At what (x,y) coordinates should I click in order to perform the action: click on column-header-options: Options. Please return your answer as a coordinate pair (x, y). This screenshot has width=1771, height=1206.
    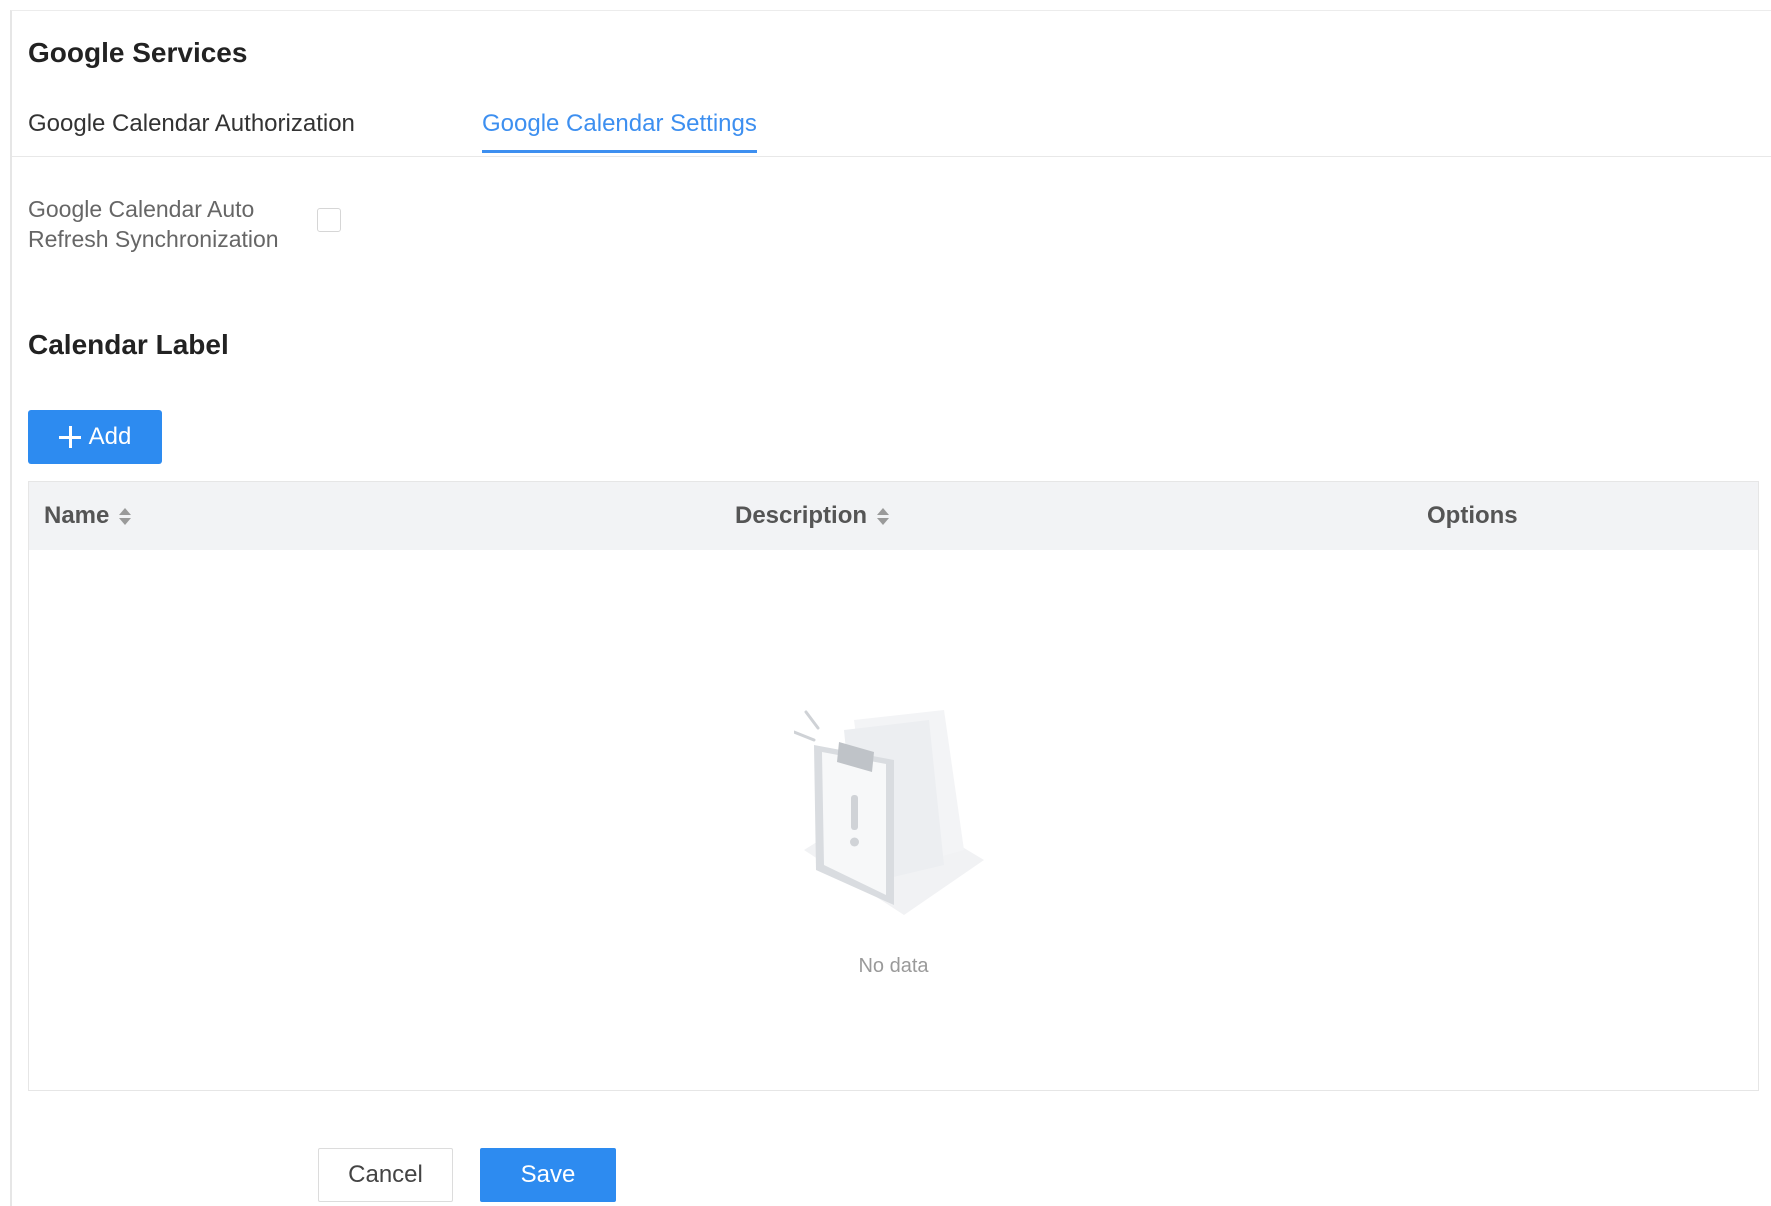
    Looking at the image, I should click on (1472, 516).